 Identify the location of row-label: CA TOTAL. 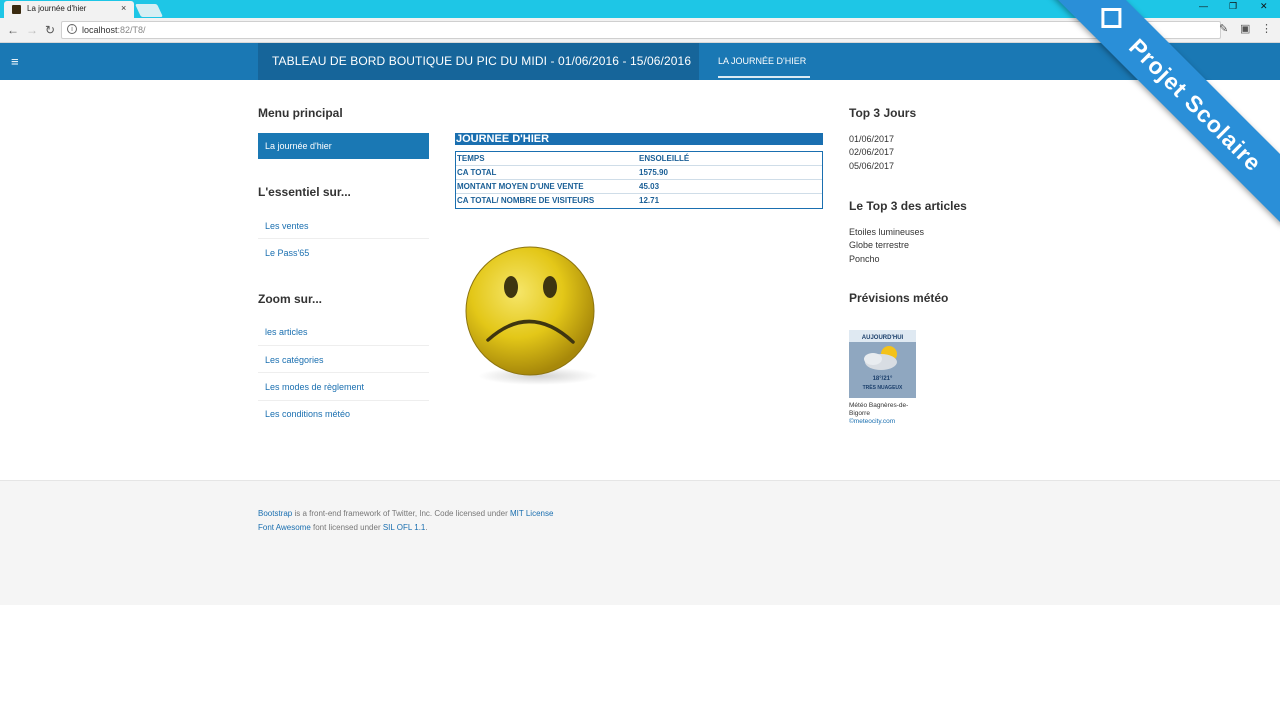
(477, 172).